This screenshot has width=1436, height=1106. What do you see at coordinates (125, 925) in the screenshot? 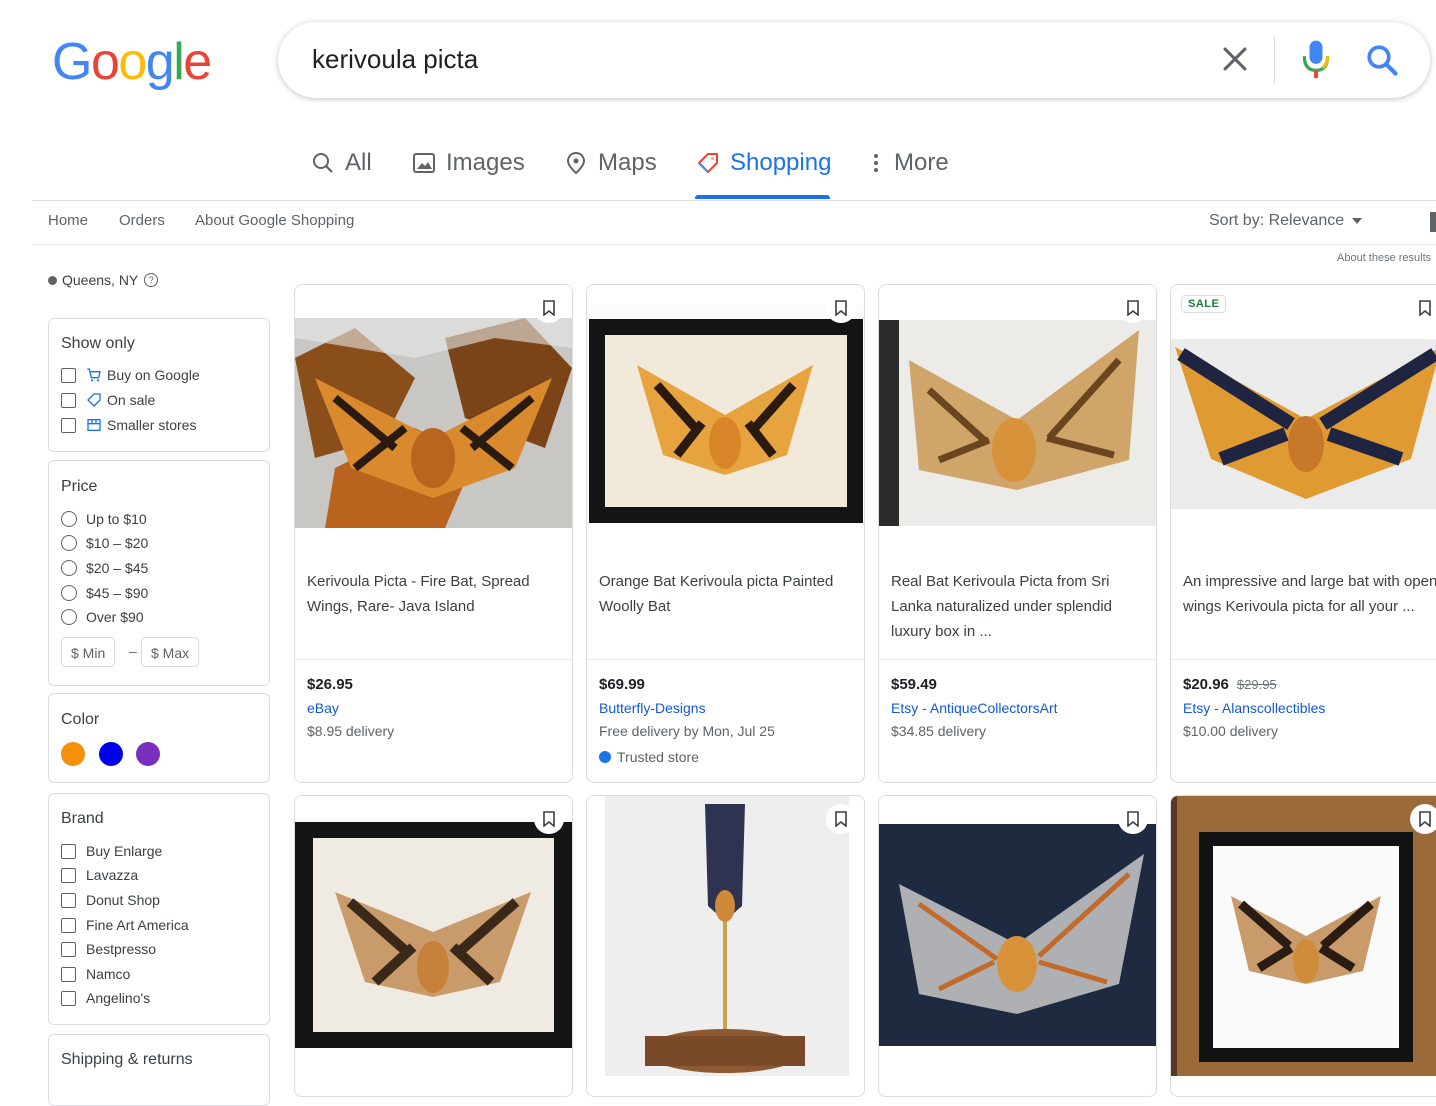
I see `brand-option: Fine Art America` at bounding box center [125, 925].